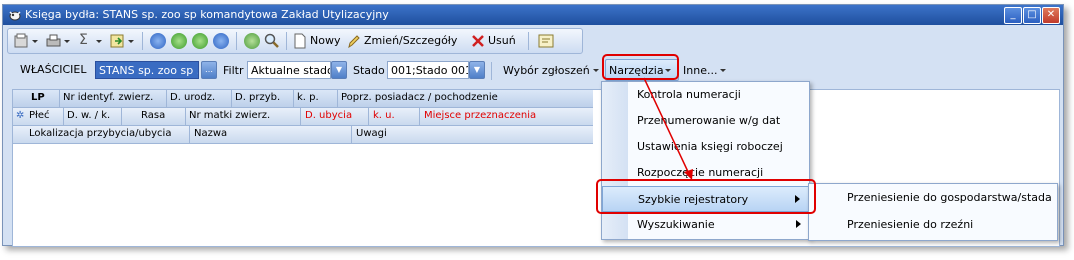  Describe the element at coordinates (339, 70) in the screenshot. I see `filter-dropdown-icon: ▼` at that location.